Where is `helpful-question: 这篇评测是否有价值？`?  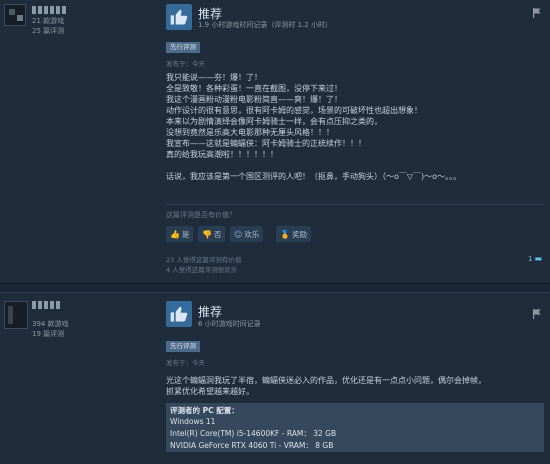 helpful-question: 这篇评测是否有价值？ is located at coordinates (201, 215).